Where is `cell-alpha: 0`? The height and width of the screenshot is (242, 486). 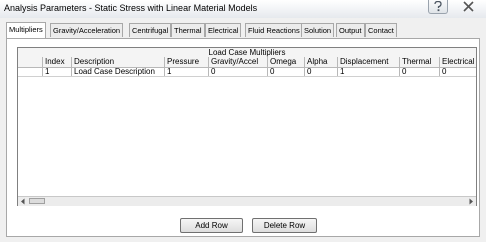 cell-alpha: 0 is located at coordinates (321, 71).